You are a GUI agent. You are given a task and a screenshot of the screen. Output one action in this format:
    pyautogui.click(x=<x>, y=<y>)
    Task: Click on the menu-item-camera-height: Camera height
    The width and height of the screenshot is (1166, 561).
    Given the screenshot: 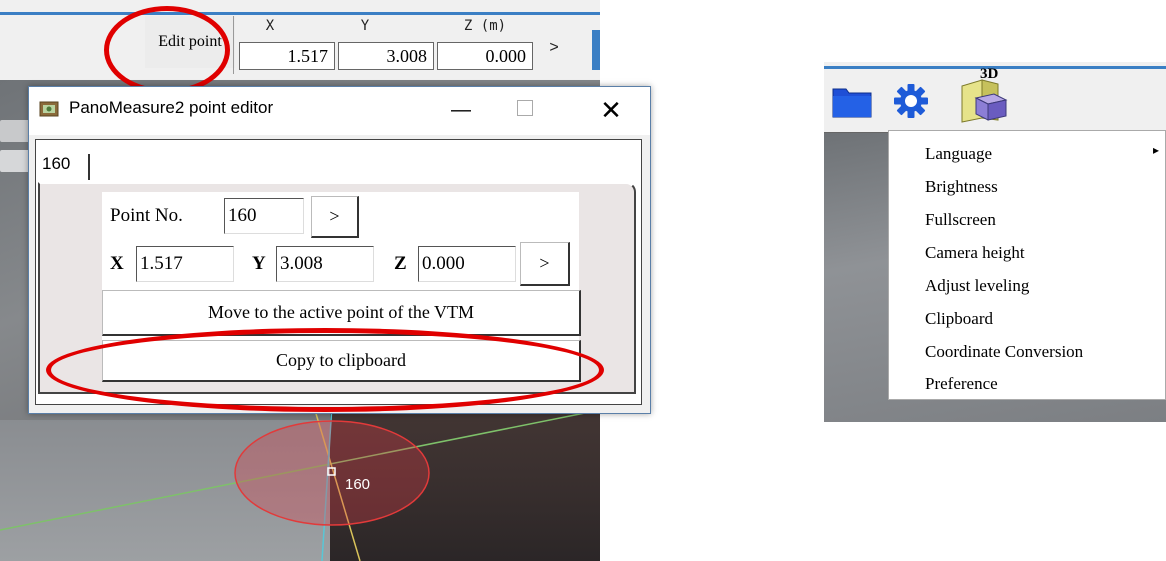 What is the action you would take?
    pyautogui.click(x=975, y=253)
    